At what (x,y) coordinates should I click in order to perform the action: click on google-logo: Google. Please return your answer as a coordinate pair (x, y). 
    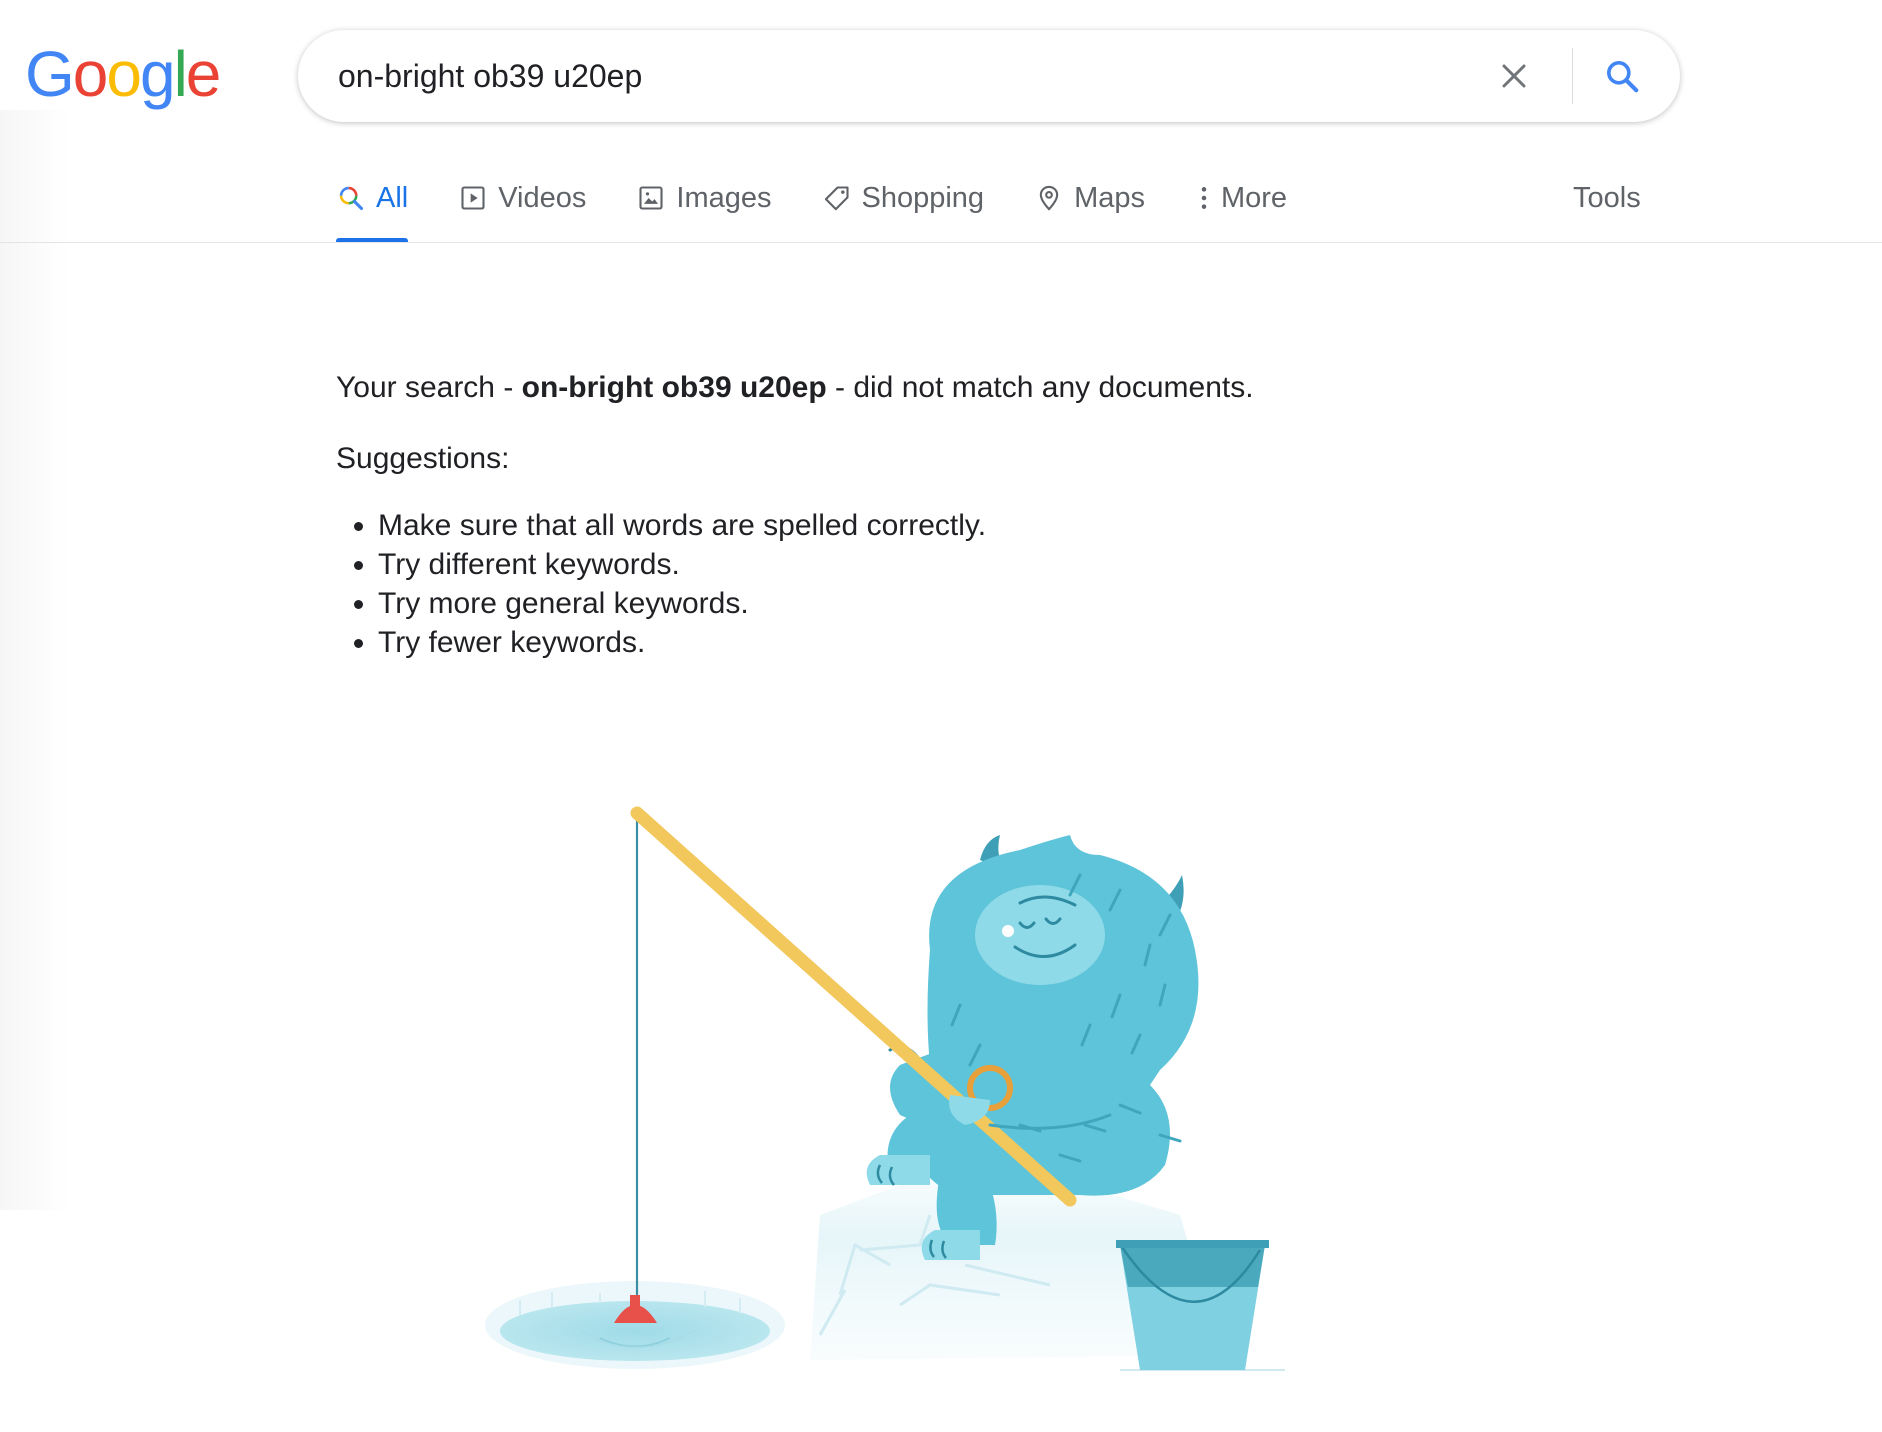
    Looking at the image, I should click on (123, 74).